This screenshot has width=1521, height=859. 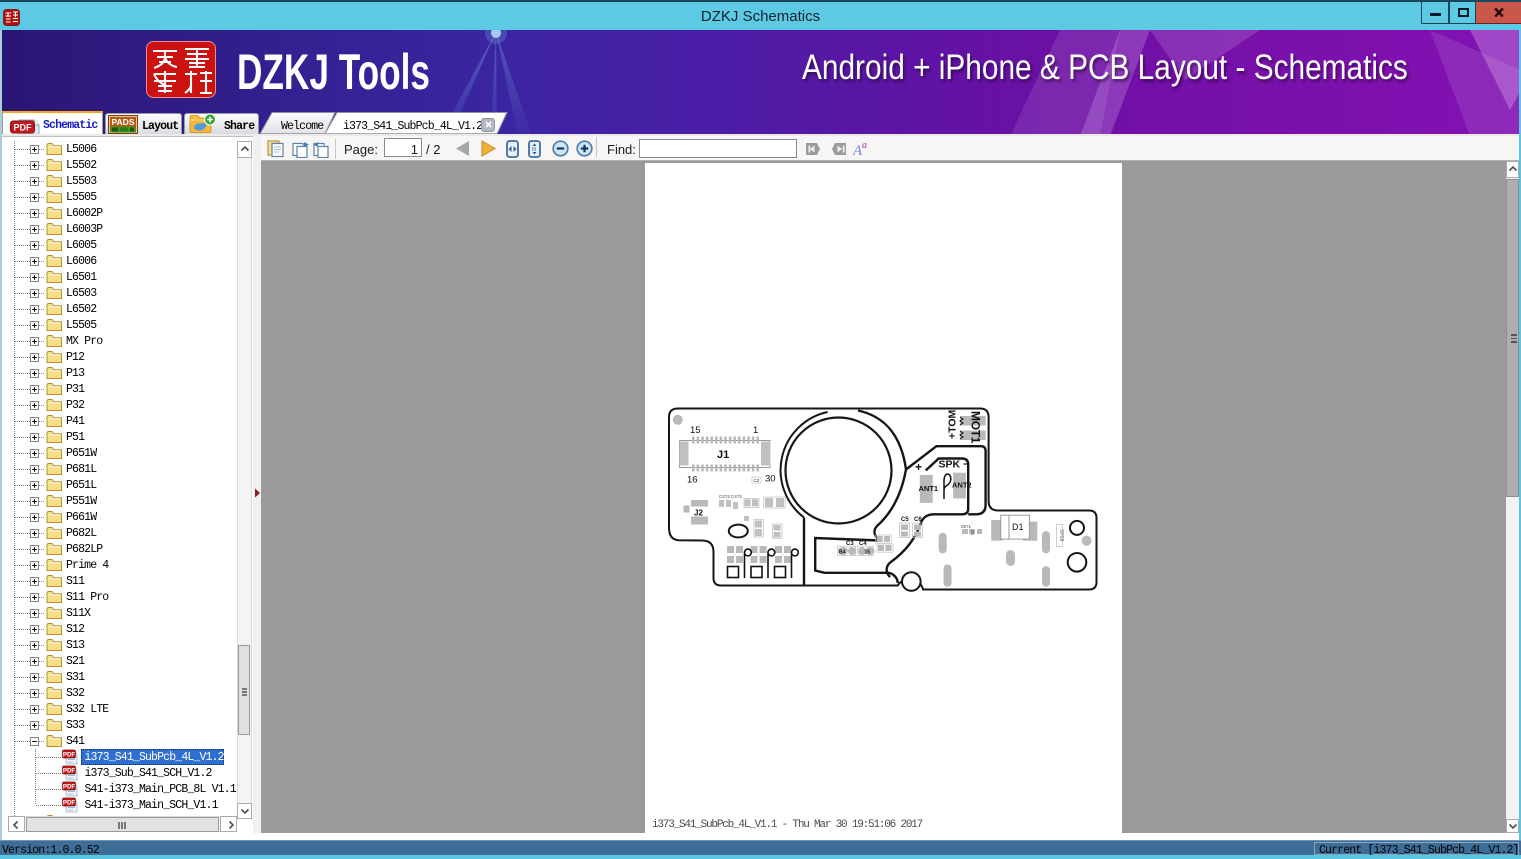 What do you see at coordinates (842, 553) in the screenshot?
I see `svg-text: B4` at bounding box center [842, 553].